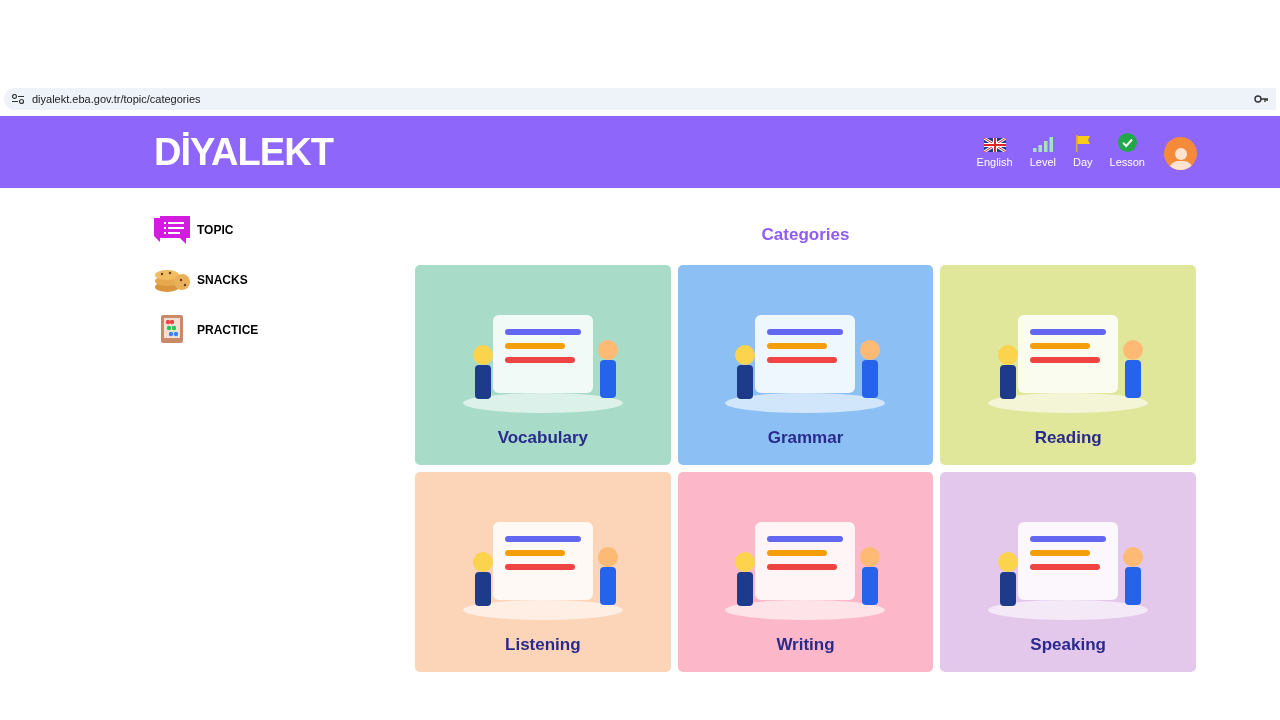 This screenshot has width=1280, height=720. I want to click on stat-item: English, so click(994, 152).